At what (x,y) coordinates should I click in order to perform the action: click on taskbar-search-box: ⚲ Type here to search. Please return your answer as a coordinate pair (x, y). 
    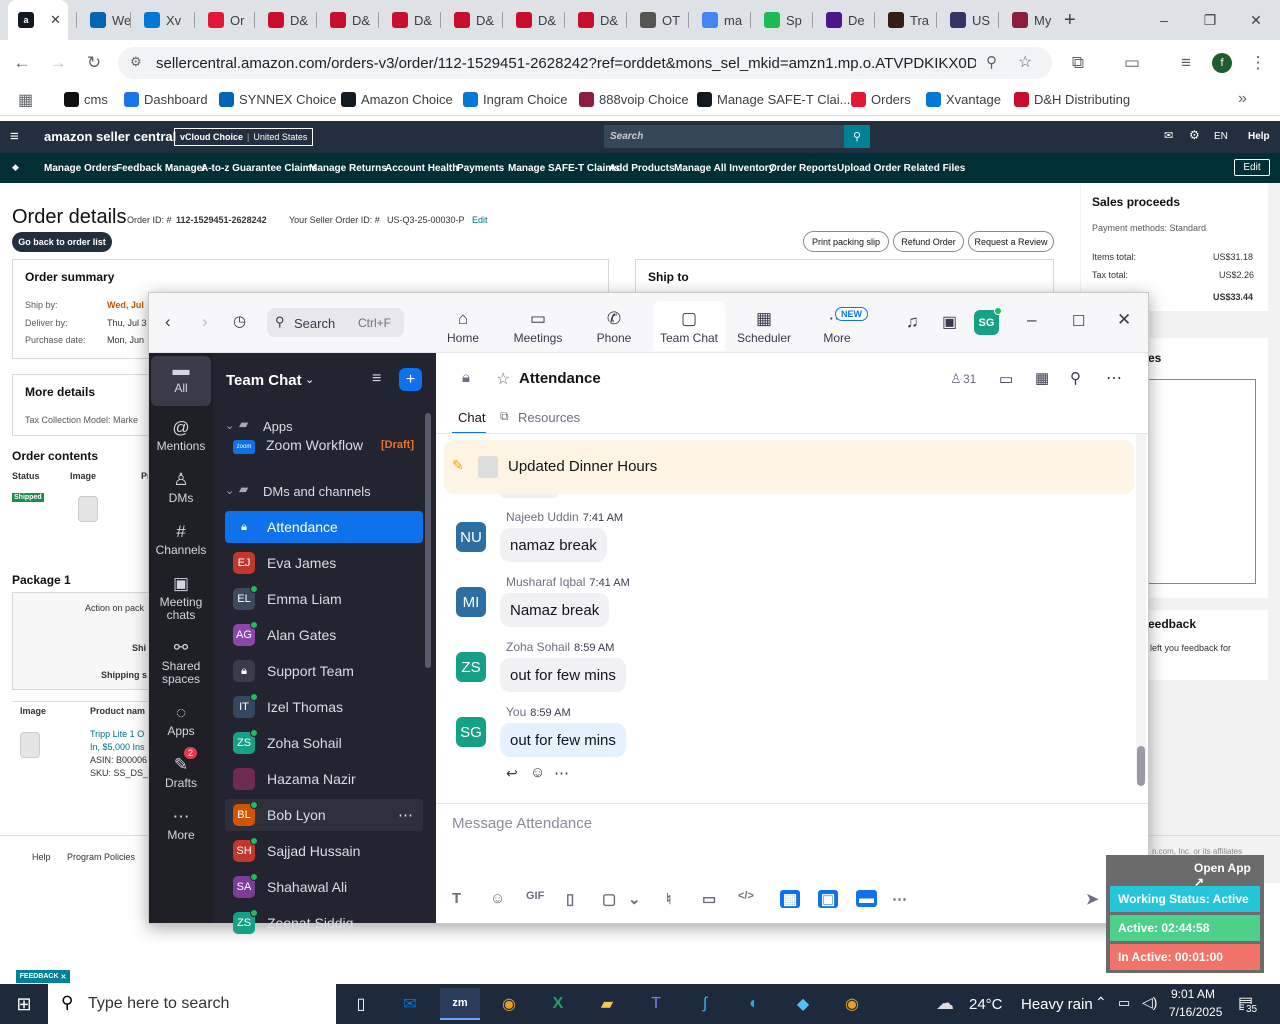
    Looking at the image, I should click on (192, 1004).